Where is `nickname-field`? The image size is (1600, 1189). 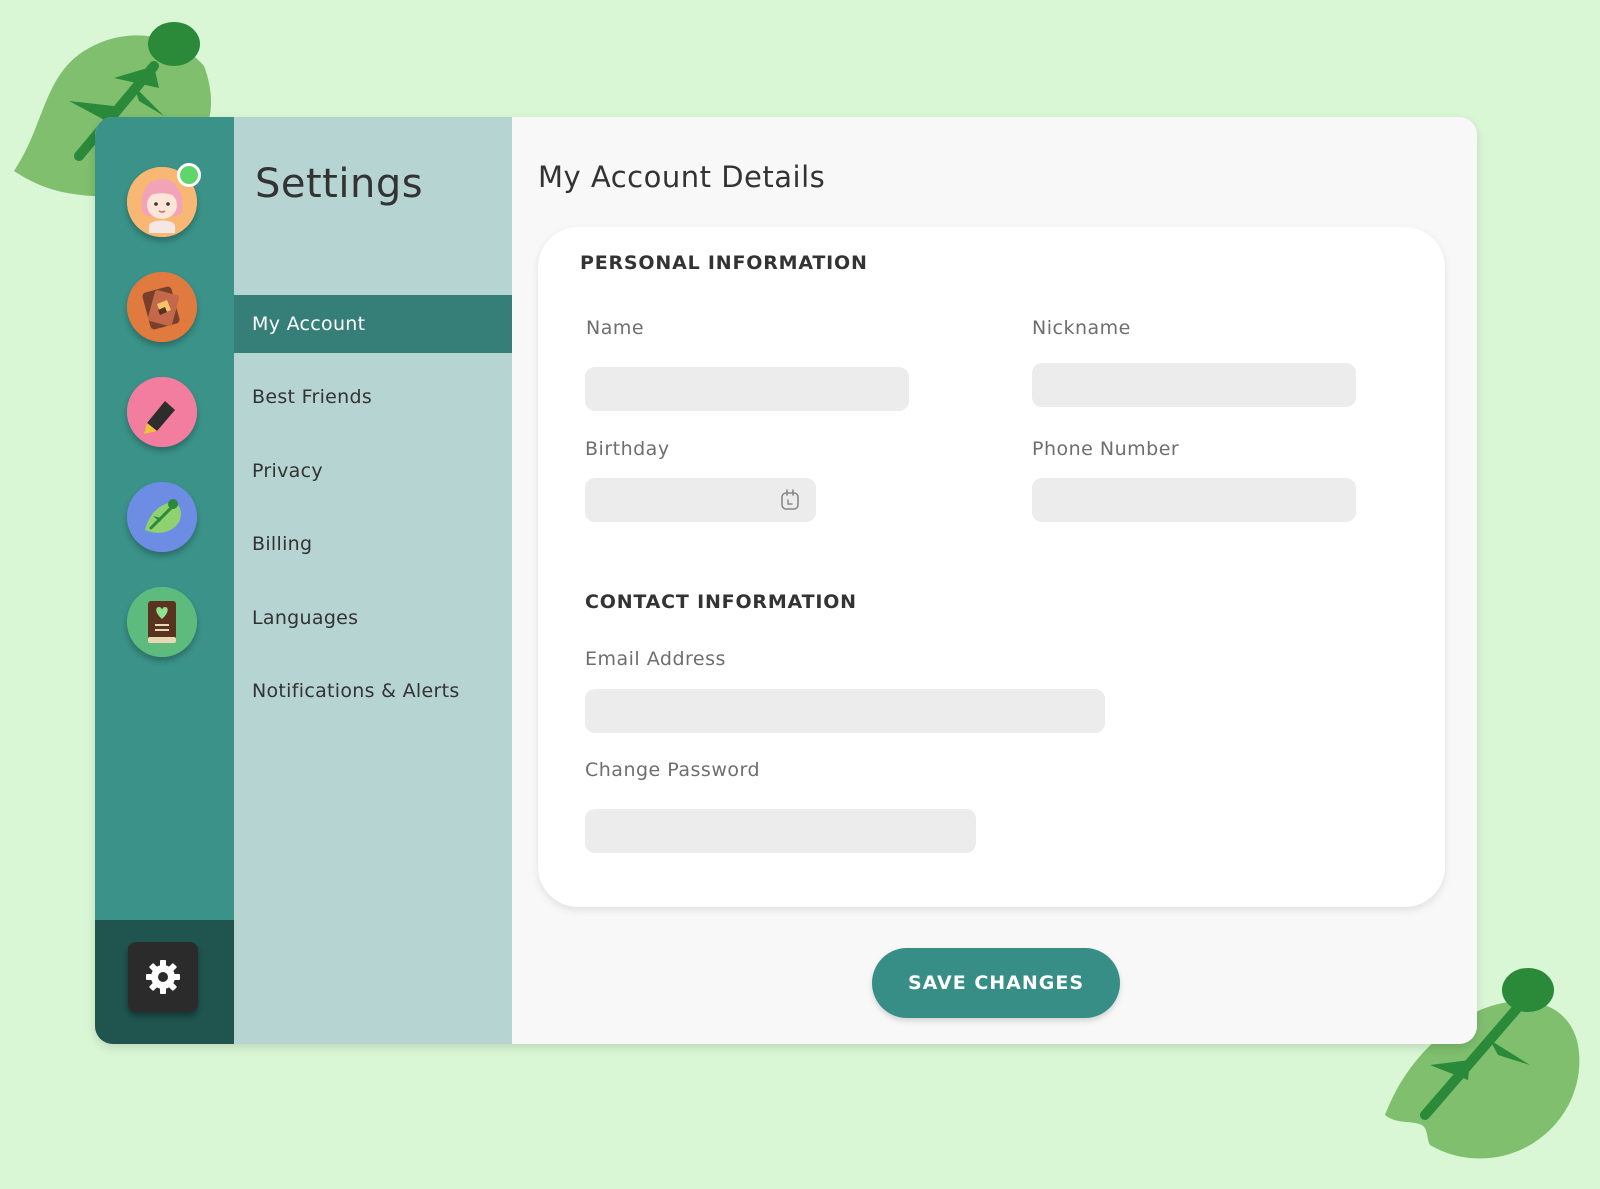
nickname-field is located at coordinates (1194, 385).